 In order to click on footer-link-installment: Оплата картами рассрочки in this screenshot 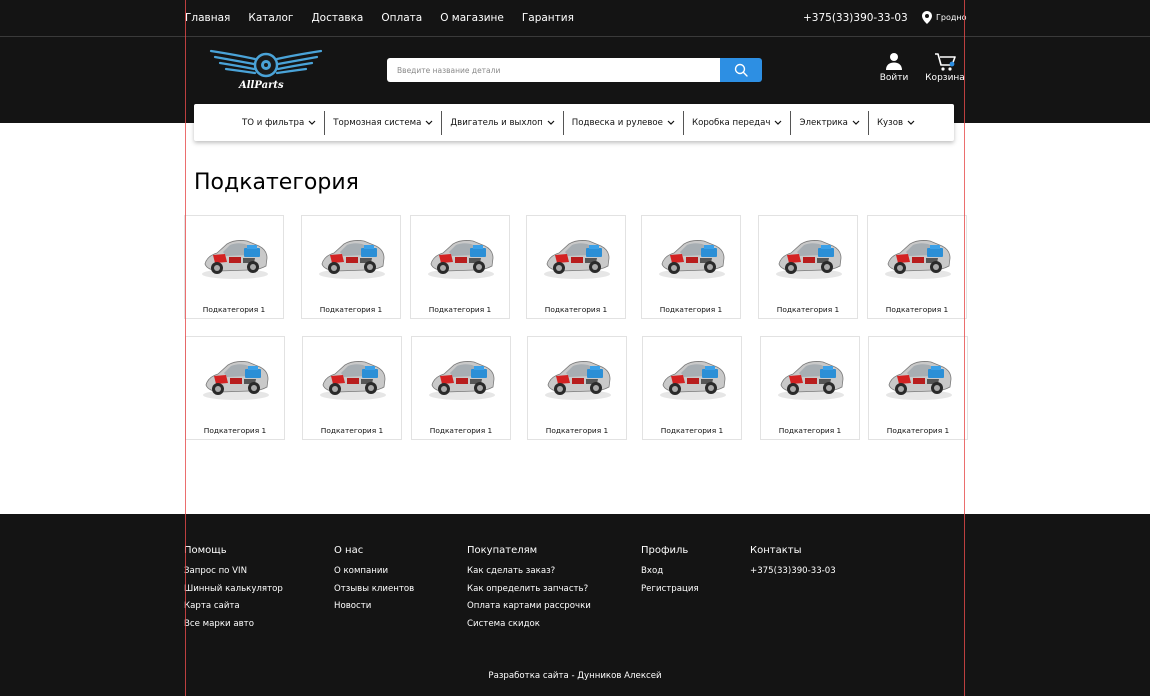, I will do `click(529, 606)`.